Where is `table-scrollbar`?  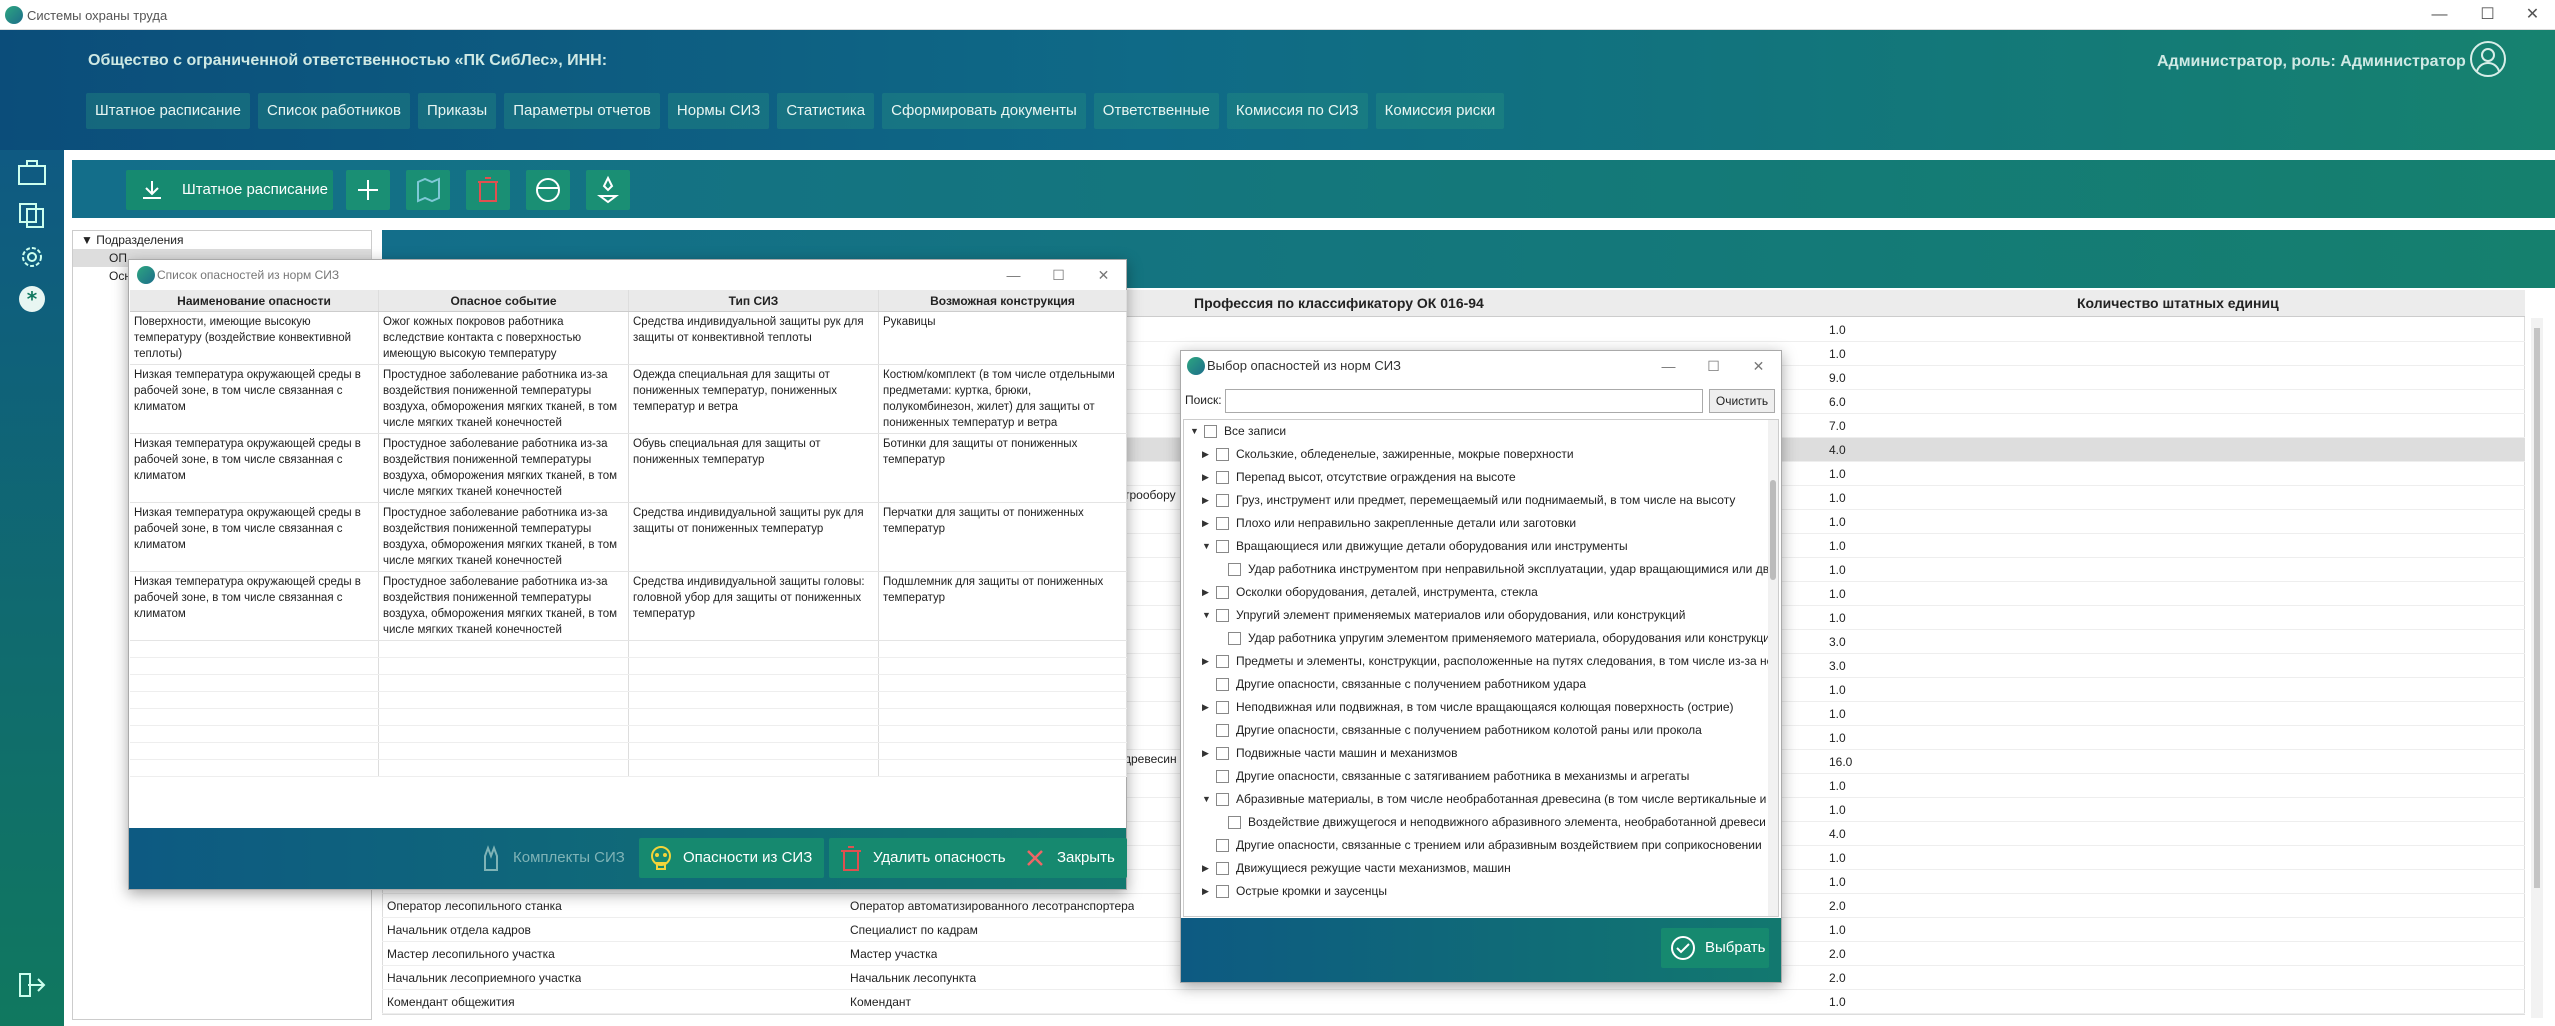 table-scrollbar is located at coordinates (2537, 668).